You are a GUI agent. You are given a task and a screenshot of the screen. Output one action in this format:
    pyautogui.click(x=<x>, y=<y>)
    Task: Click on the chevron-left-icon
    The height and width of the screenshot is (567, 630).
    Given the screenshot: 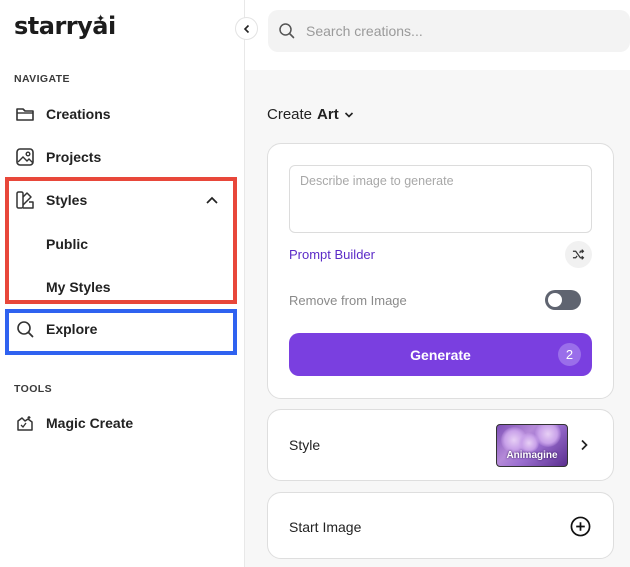 What is the action you would take?
    pyautogui.click(x=246, y=28)
    